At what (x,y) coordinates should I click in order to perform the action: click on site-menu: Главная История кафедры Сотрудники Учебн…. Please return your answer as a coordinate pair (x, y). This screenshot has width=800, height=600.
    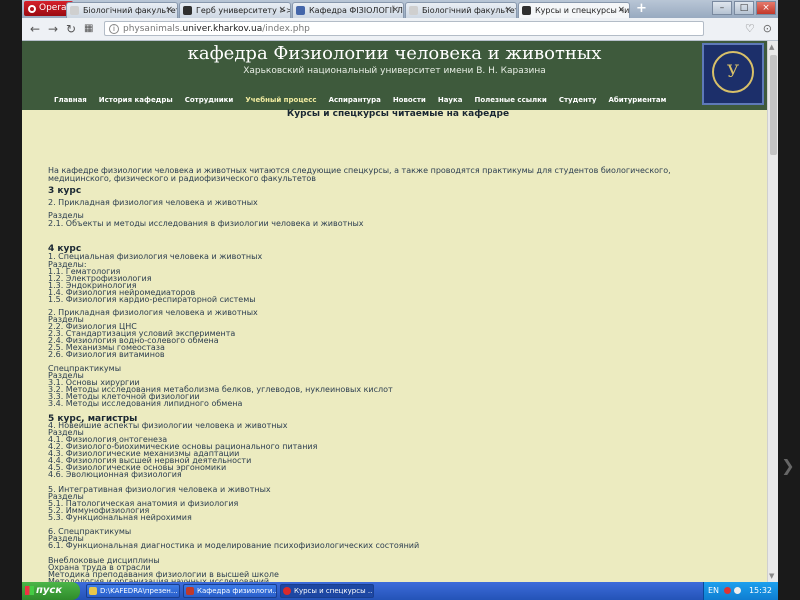
    Looking at the image, I should click on (394, 99).